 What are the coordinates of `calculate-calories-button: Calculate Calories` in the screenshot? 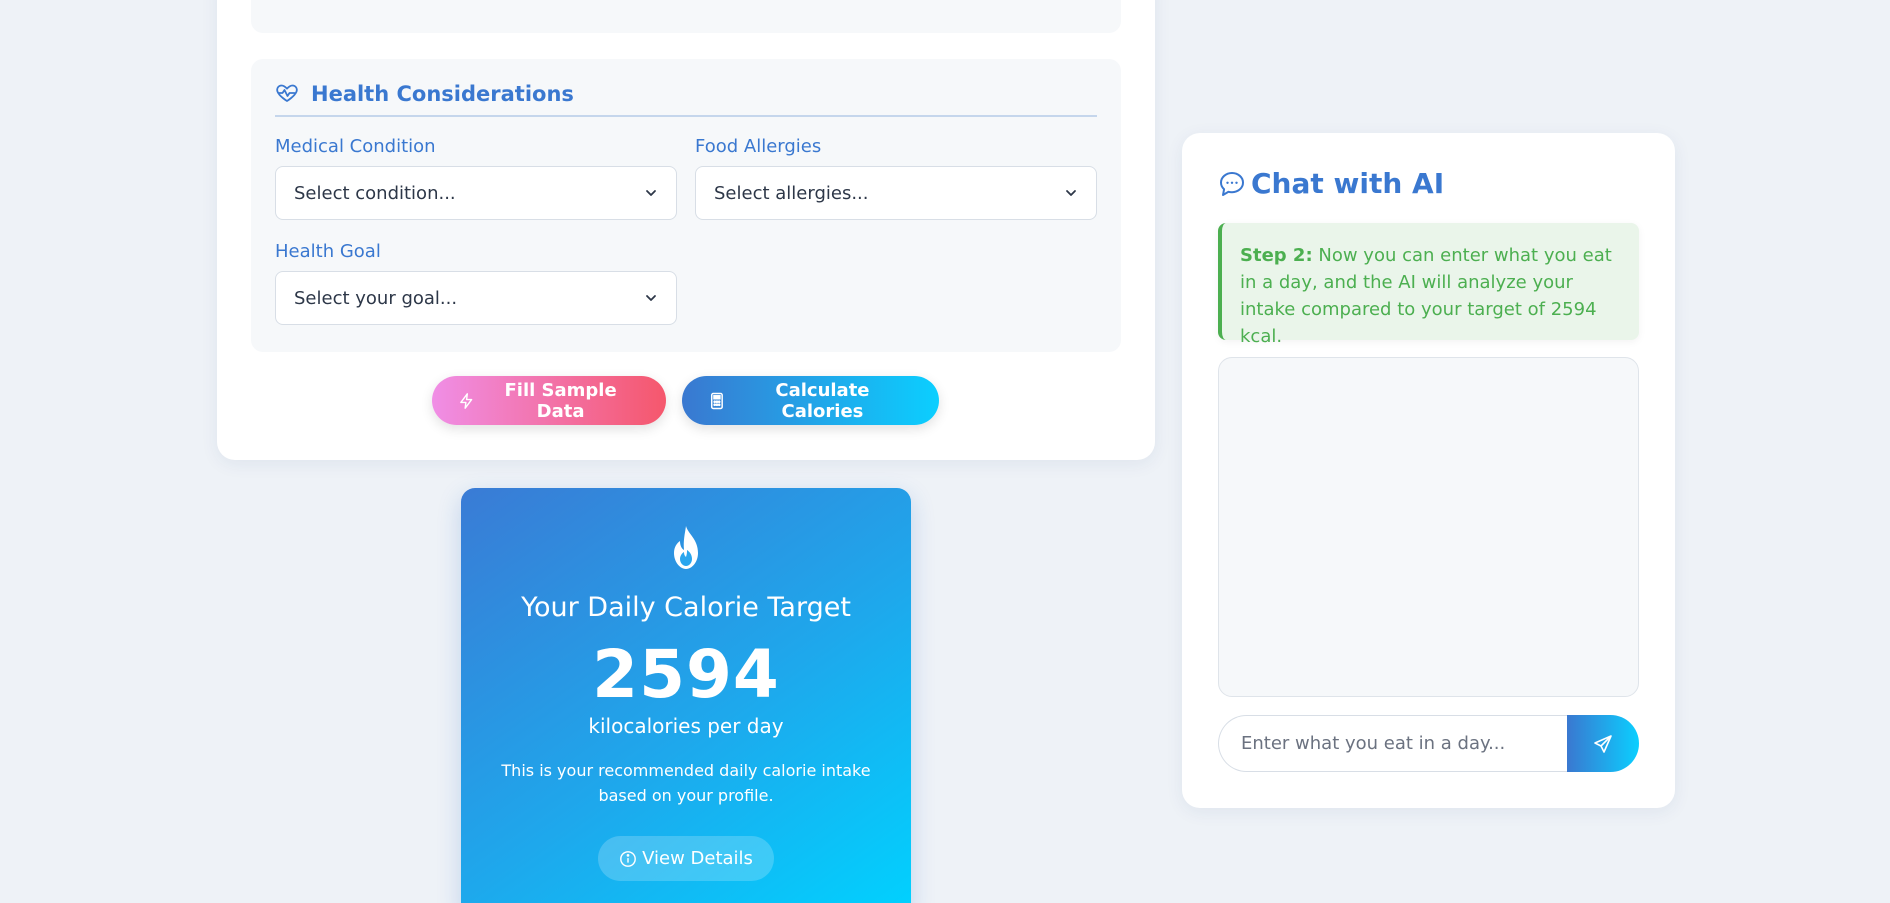 It's located at (810, 400).